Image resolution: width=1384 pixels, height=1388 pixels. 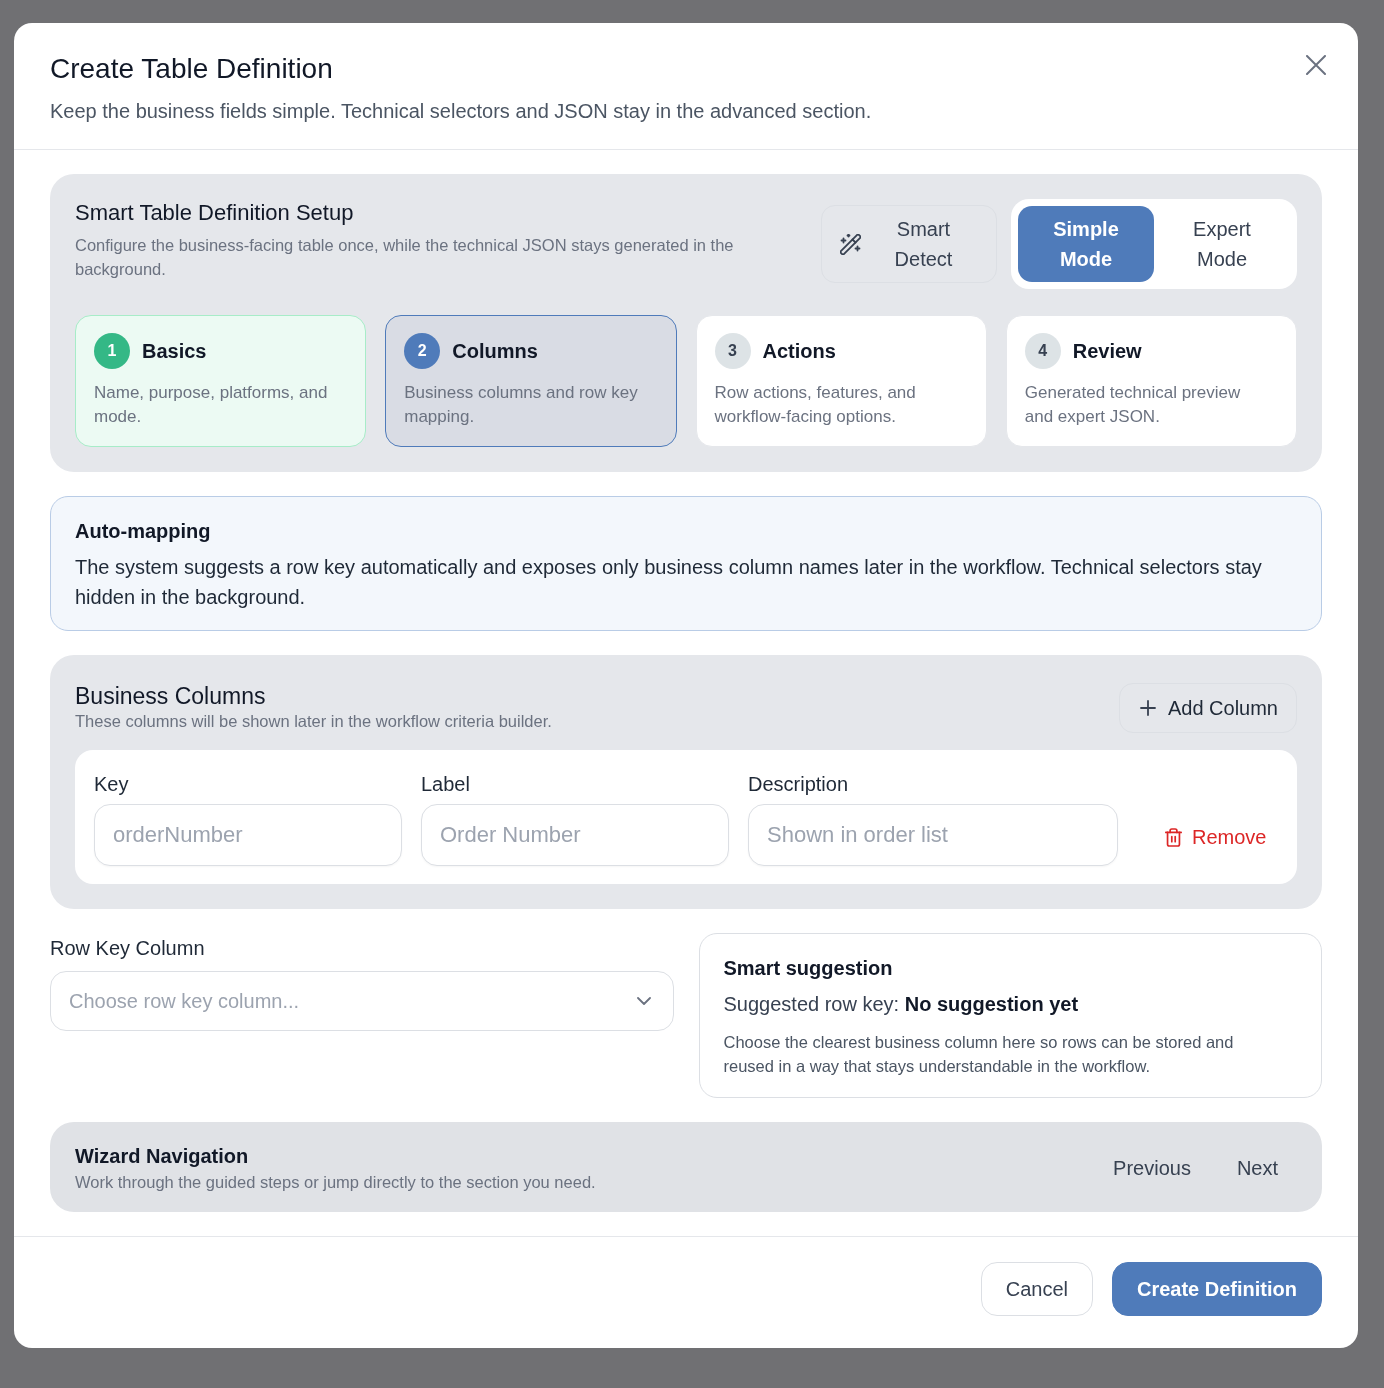 What do you see at coordinates (111, 784) in the screenshot?
I see `field-label: Key` at bounding box center [111, 784].